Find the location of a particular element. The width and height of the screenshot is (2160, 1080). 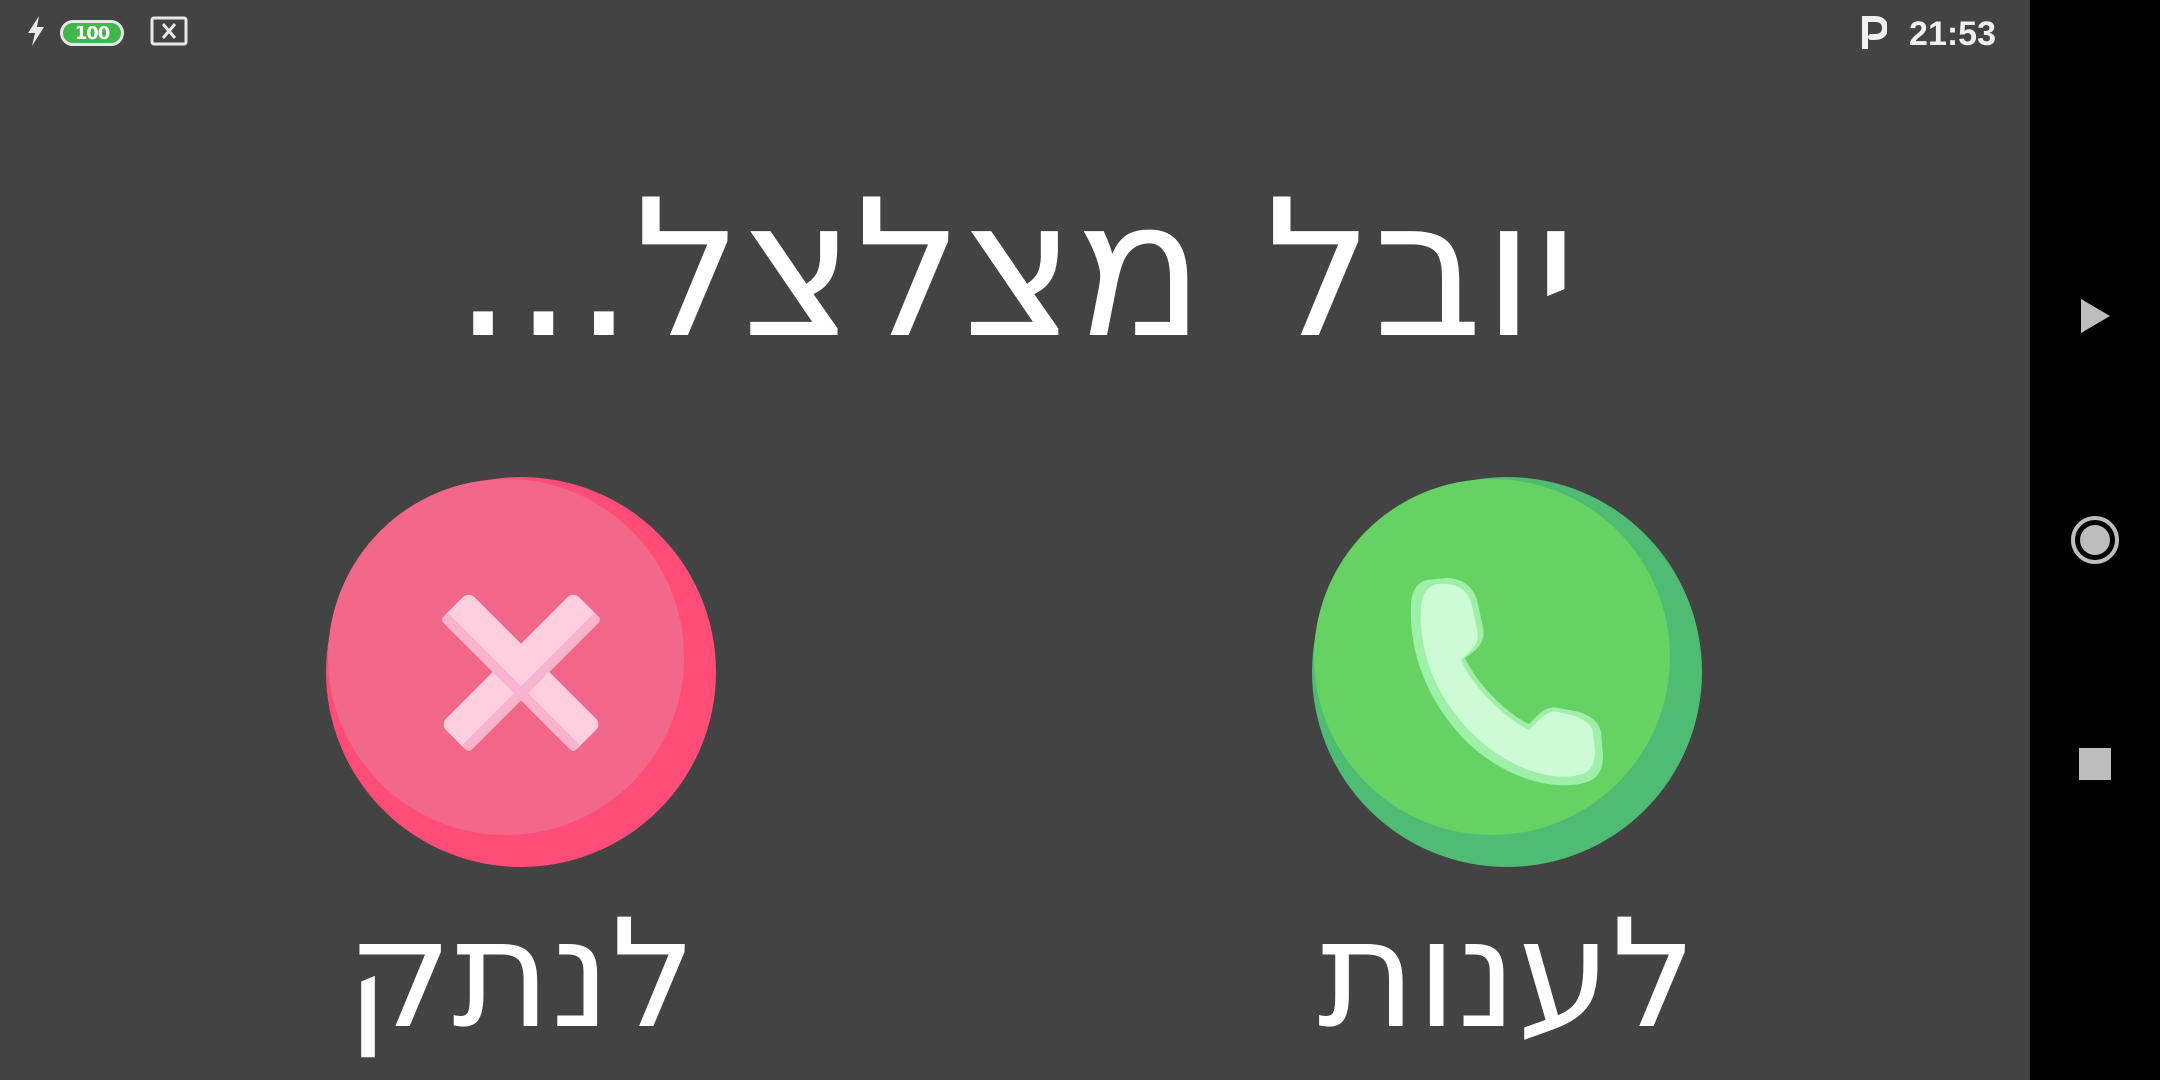

battery-level: 100 is located at coordinates (92, 33).